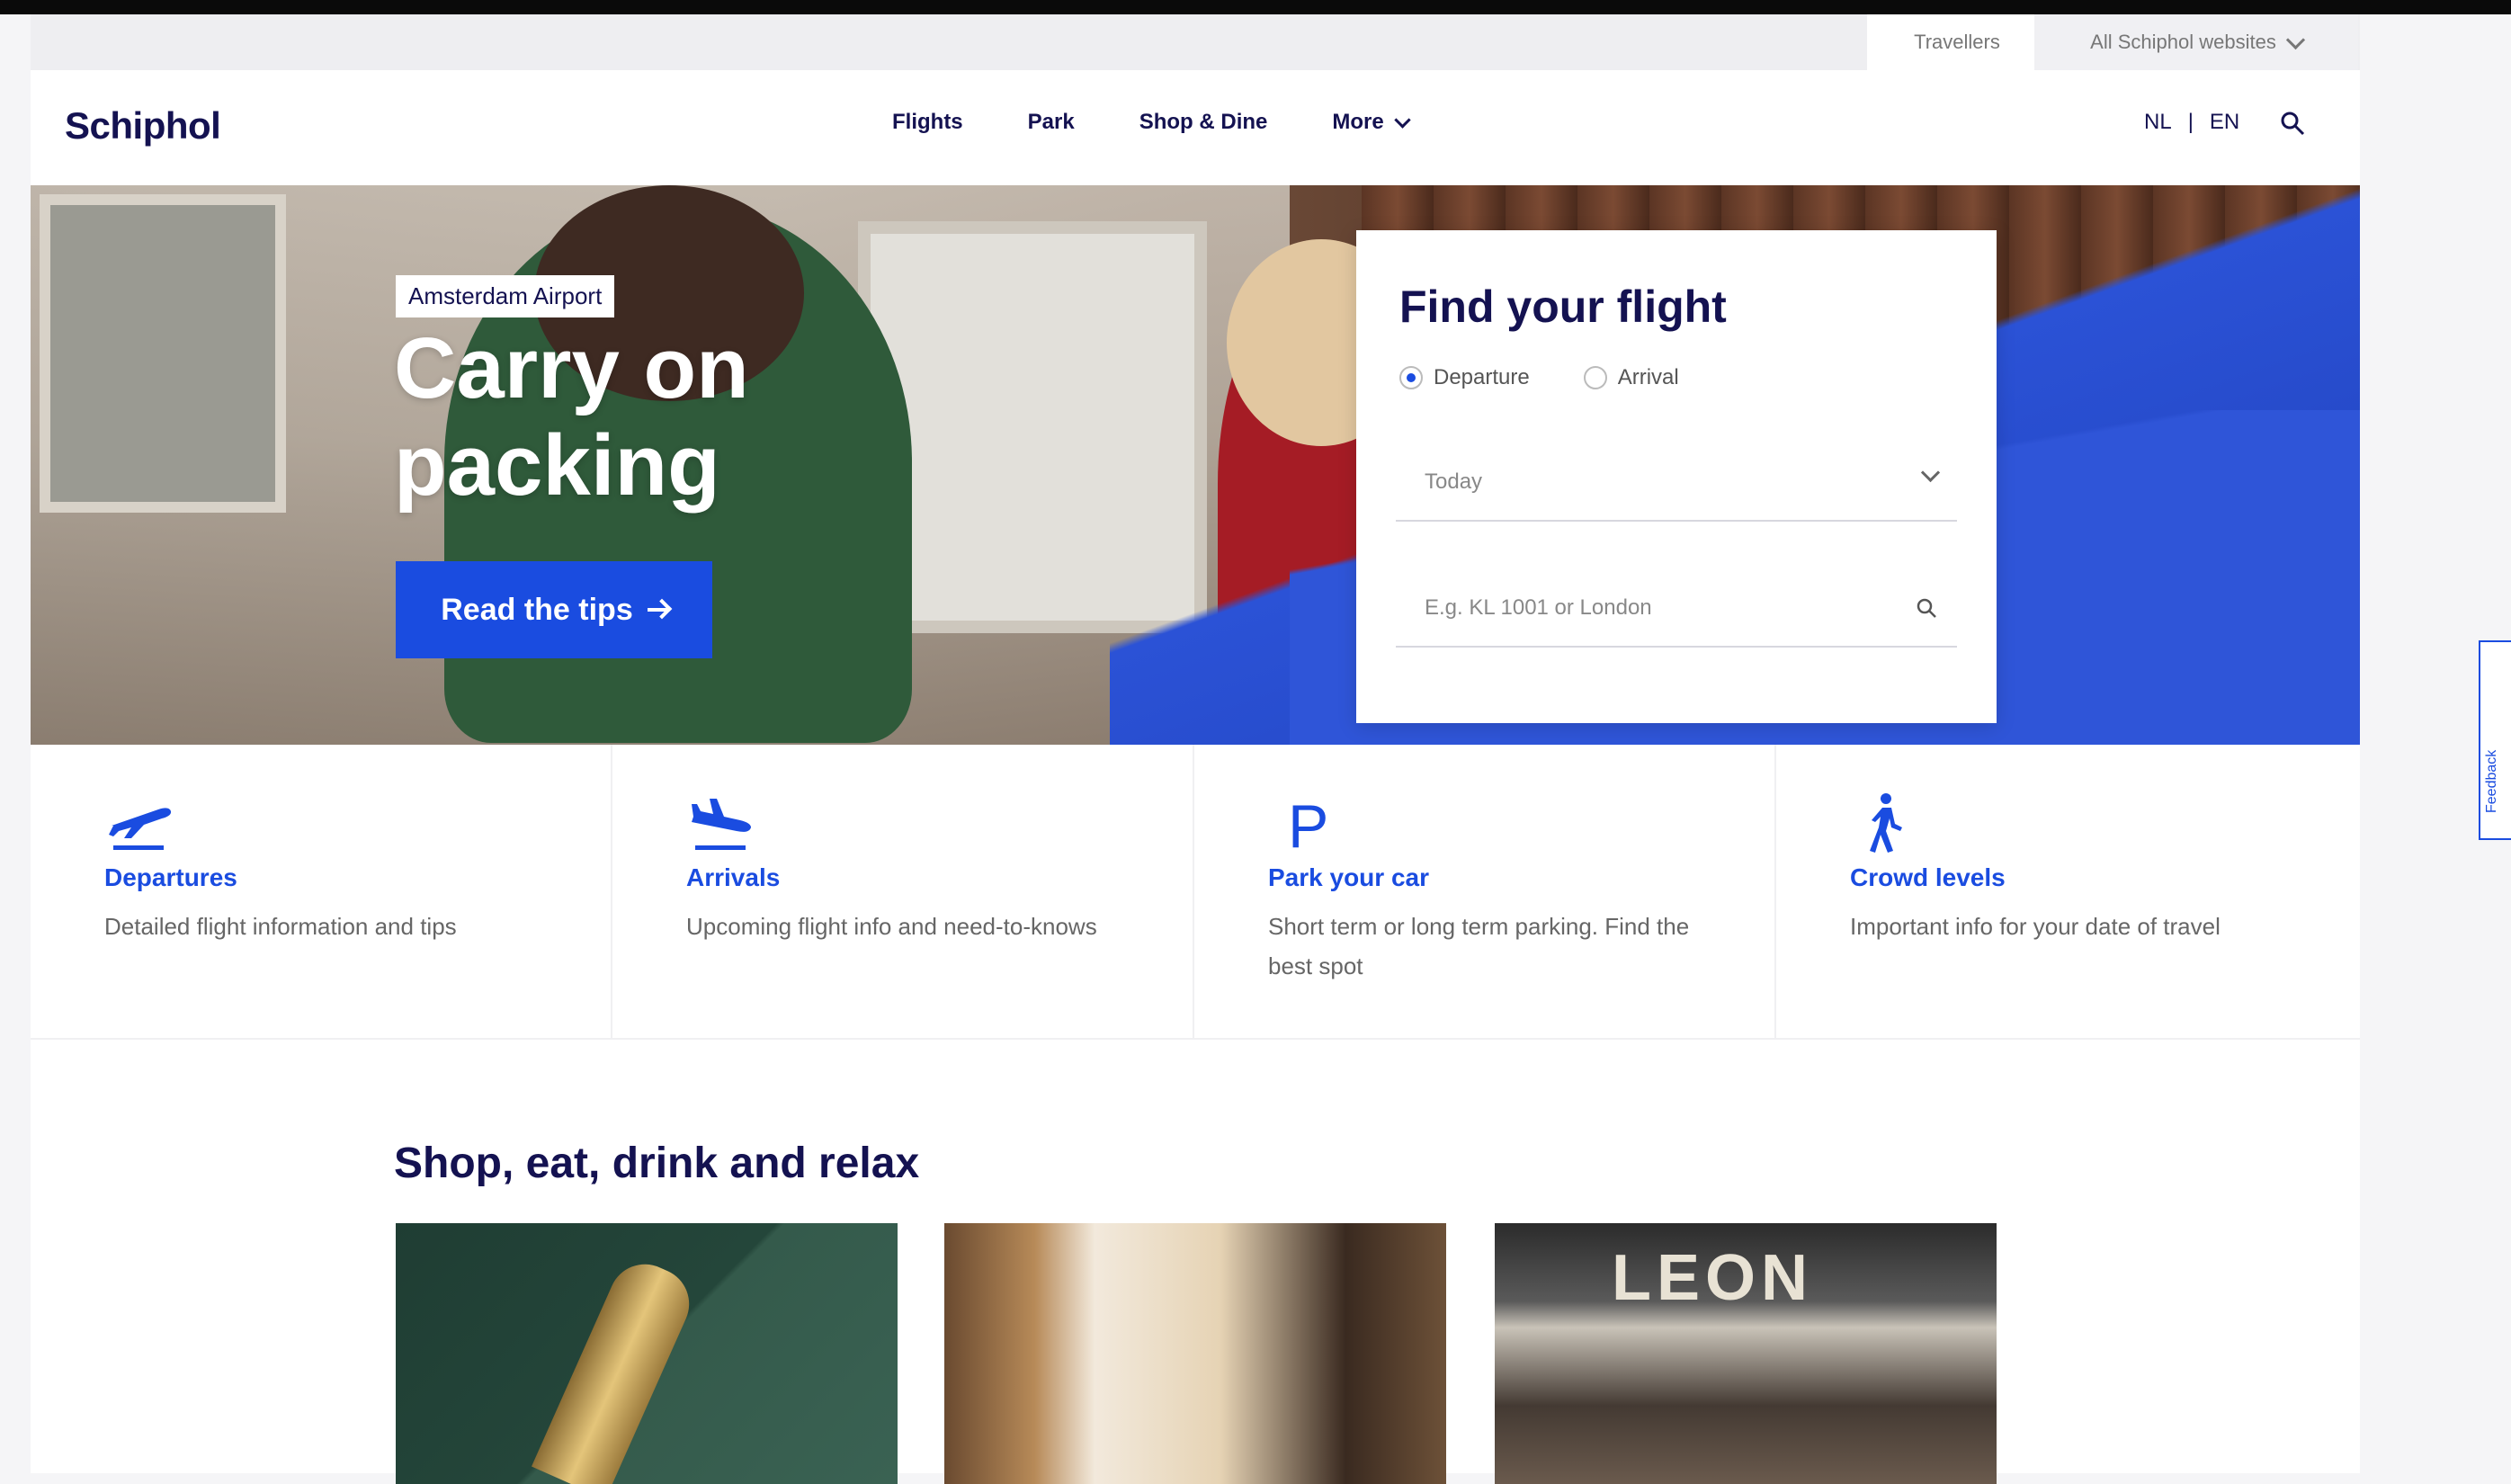 This screenshot has height=1484, width=2511. What do you see at coordinates (891, 926) in the screenshot?
I see `quick-link-text: Upcoming flight info and need-to-knows` at bounding box center [891, 926].